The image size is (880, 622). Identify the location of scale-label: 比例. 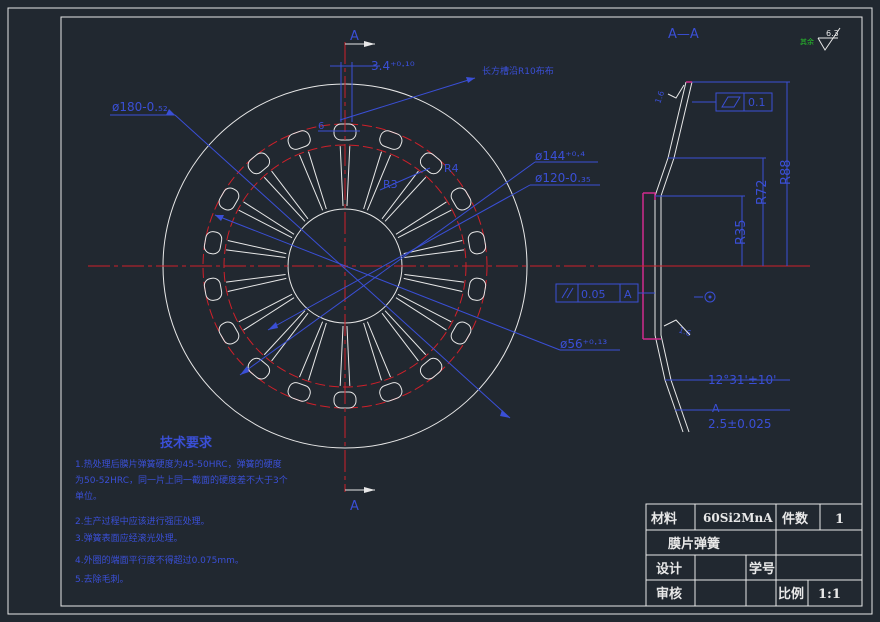
(791, 594).